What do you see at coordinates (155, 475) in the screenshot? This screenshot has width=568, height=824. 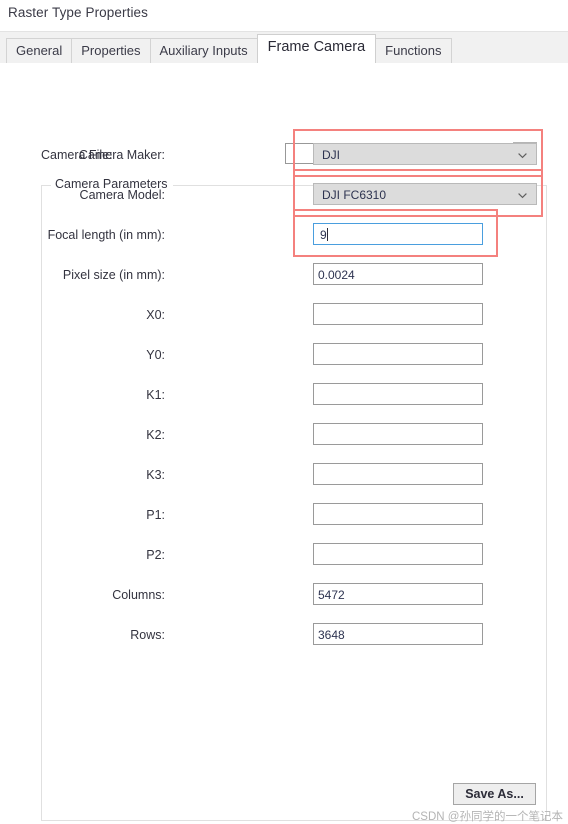 I see `param-label: K3:` at bounding box center [155, 475].